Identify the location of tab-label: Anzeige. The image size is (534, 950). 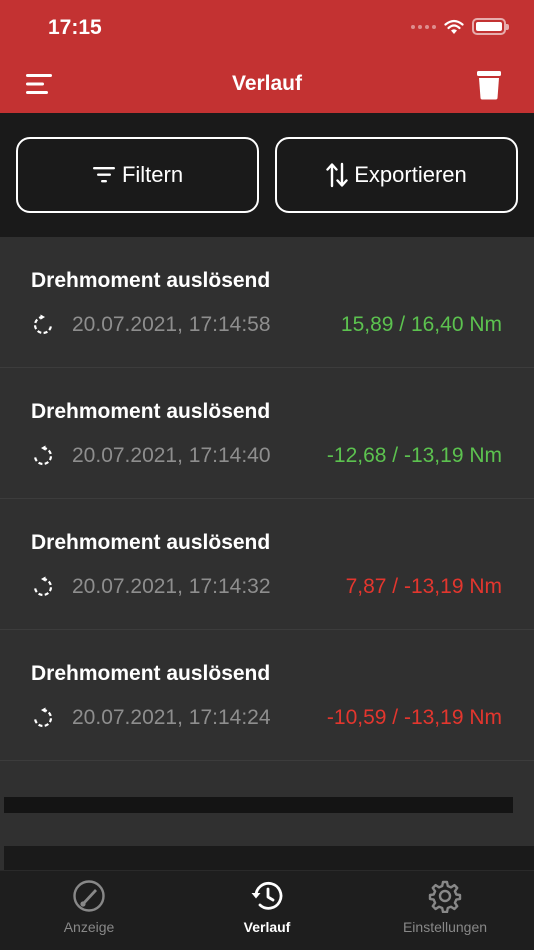
(89, 927).